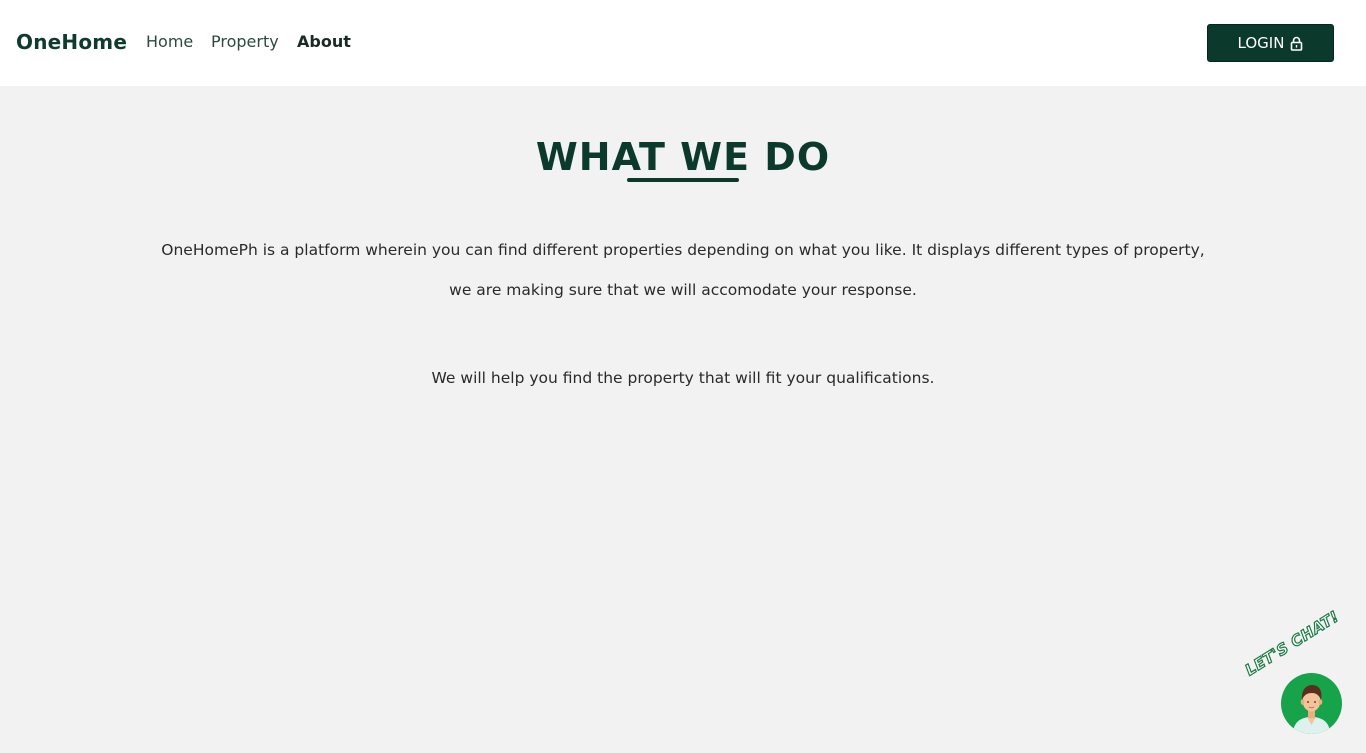 This screenshot has height=753, width=1366. Describe the element at coordinates (683, 43) in the screenshot. I see `navbar: OneHome Home Property About LOGIN` at that location.